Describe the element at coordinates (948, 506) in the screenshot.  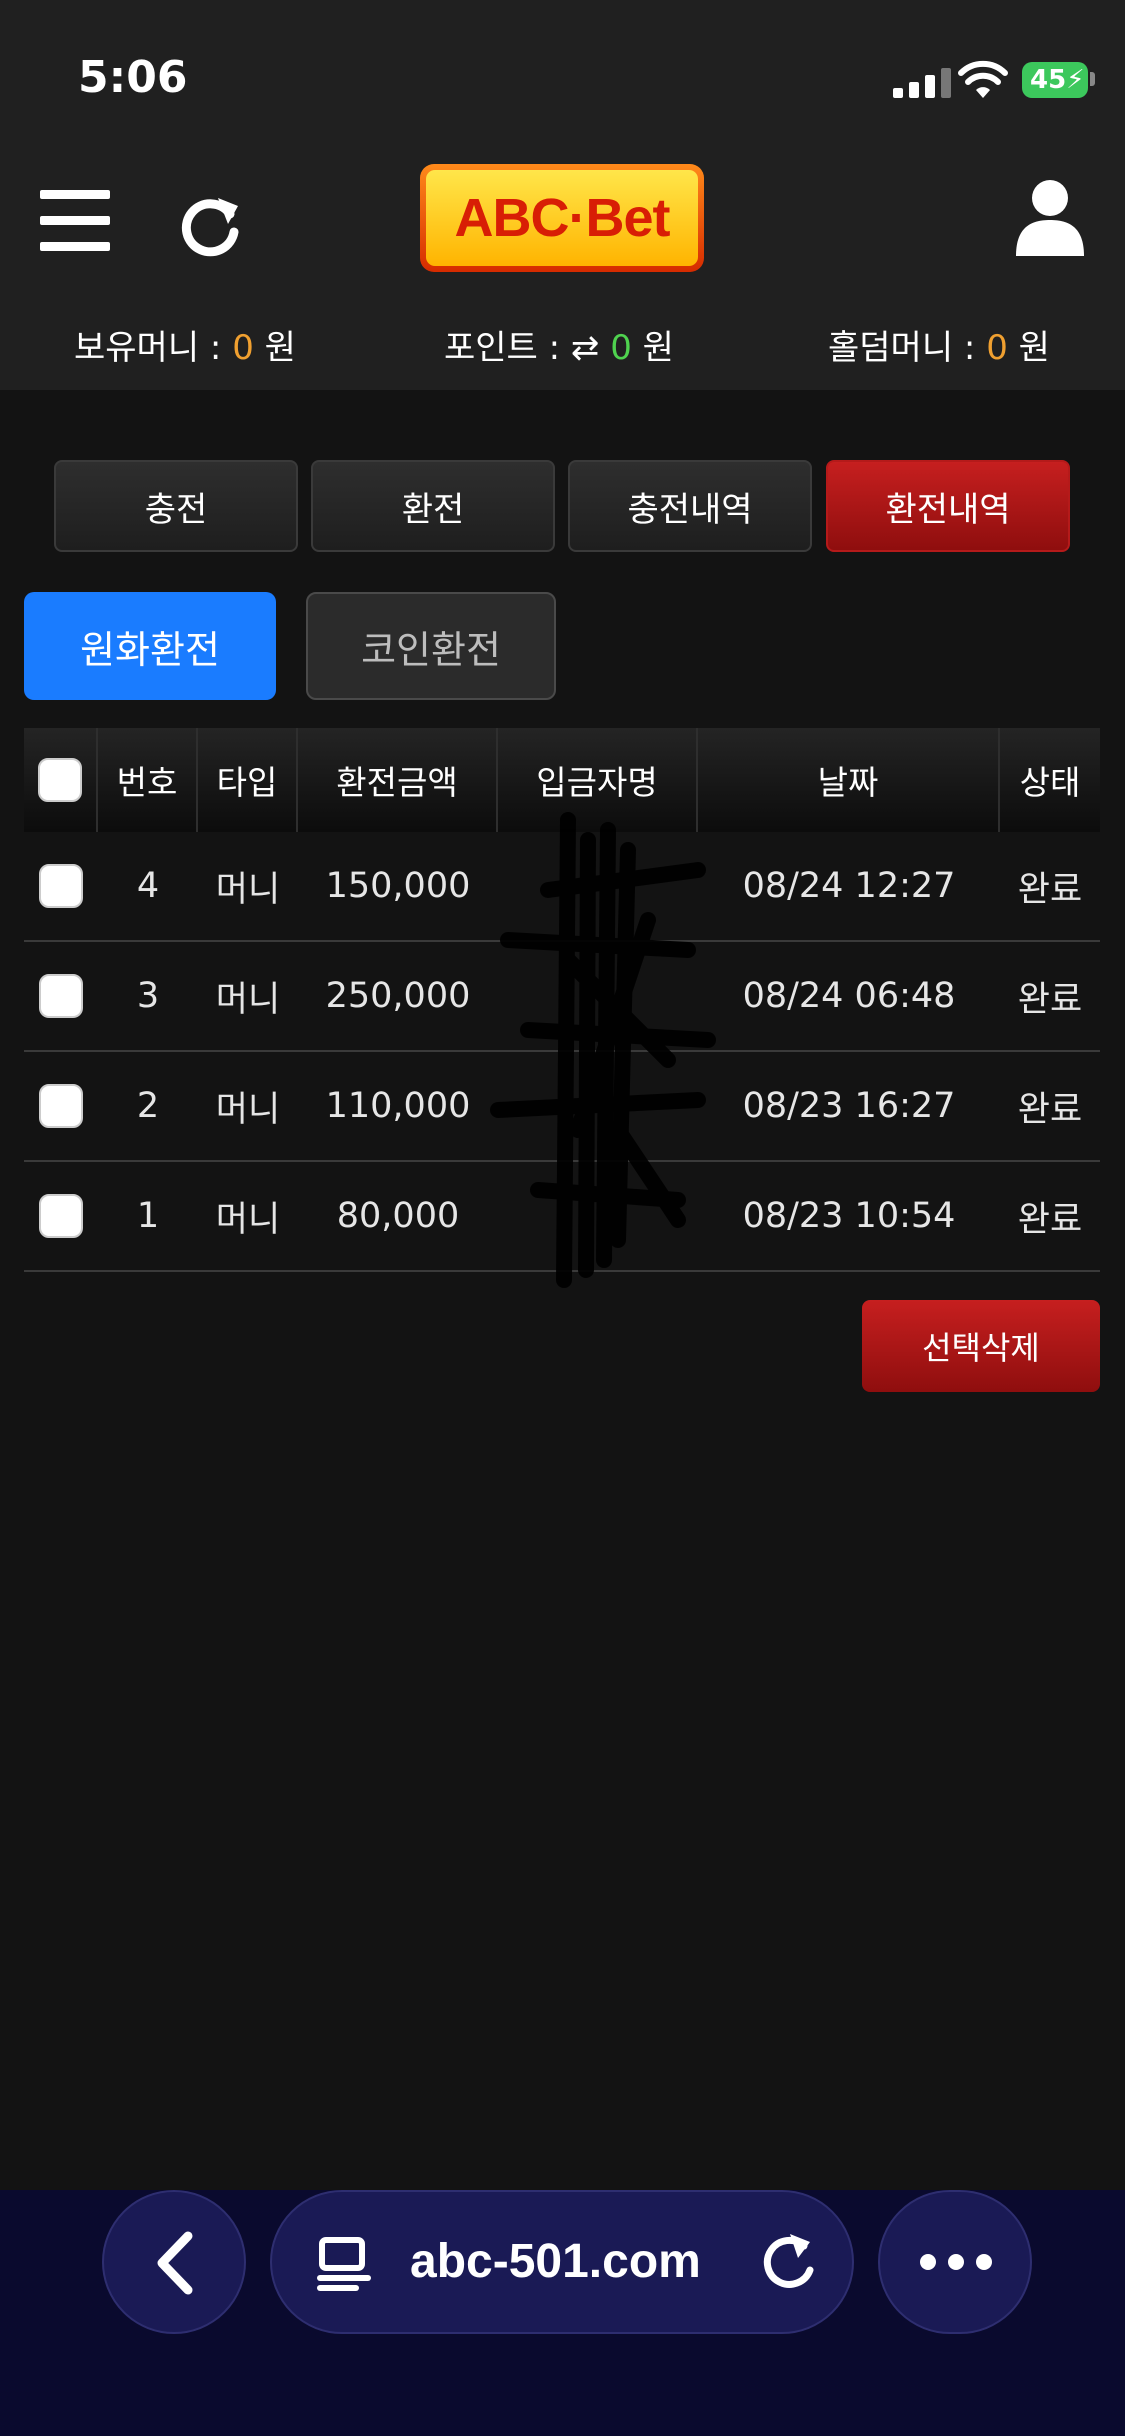
I see `tab-withdraw-history: 환전내역` at that location.